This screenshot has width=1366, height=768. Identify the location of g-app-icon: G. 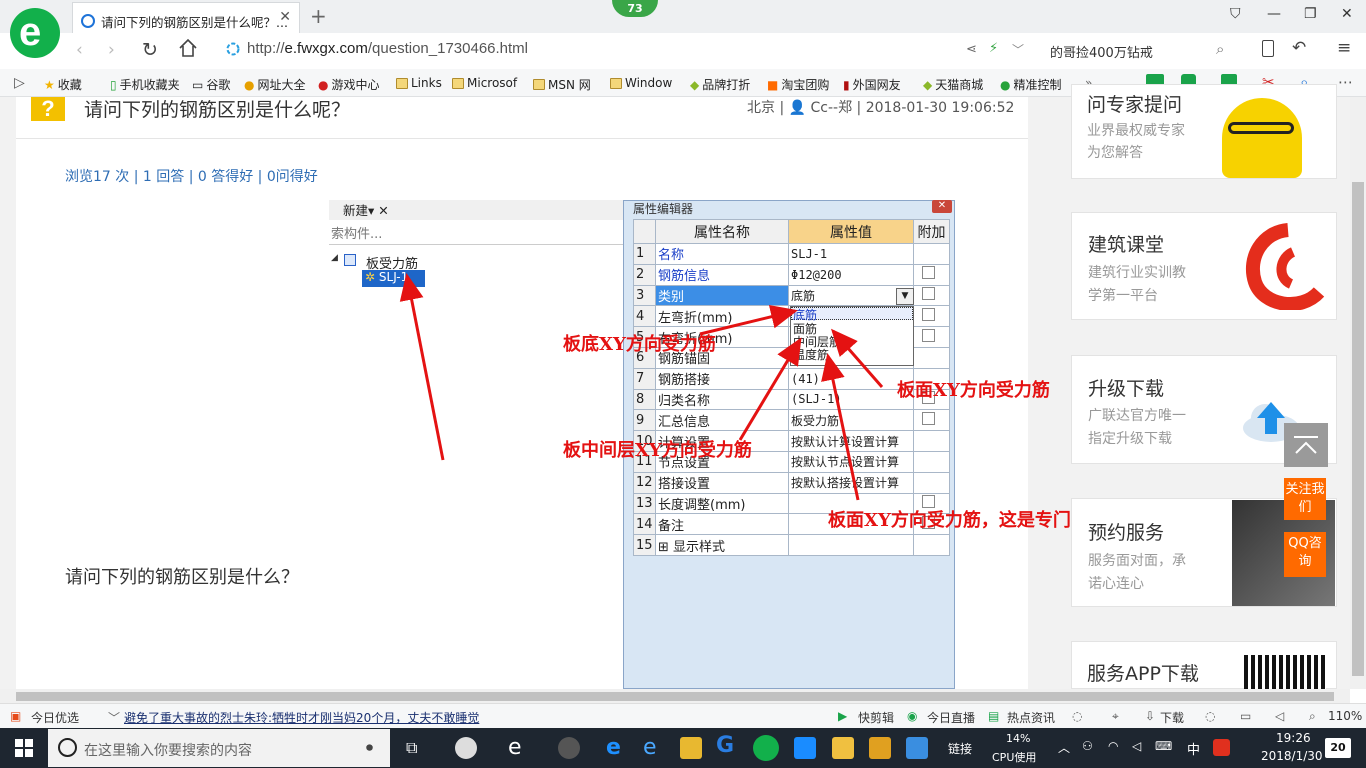
(725, 745).